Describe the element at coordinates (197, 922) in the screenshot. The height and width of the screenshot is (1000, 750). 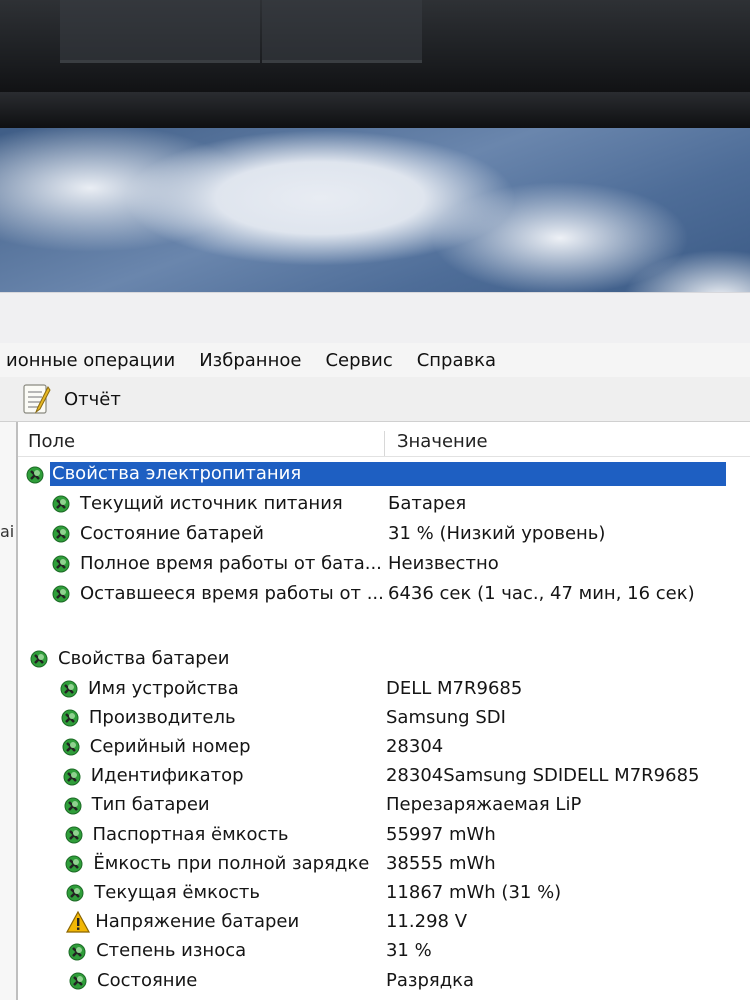
I see `row-field-name: Напряжение батареи` at that location.